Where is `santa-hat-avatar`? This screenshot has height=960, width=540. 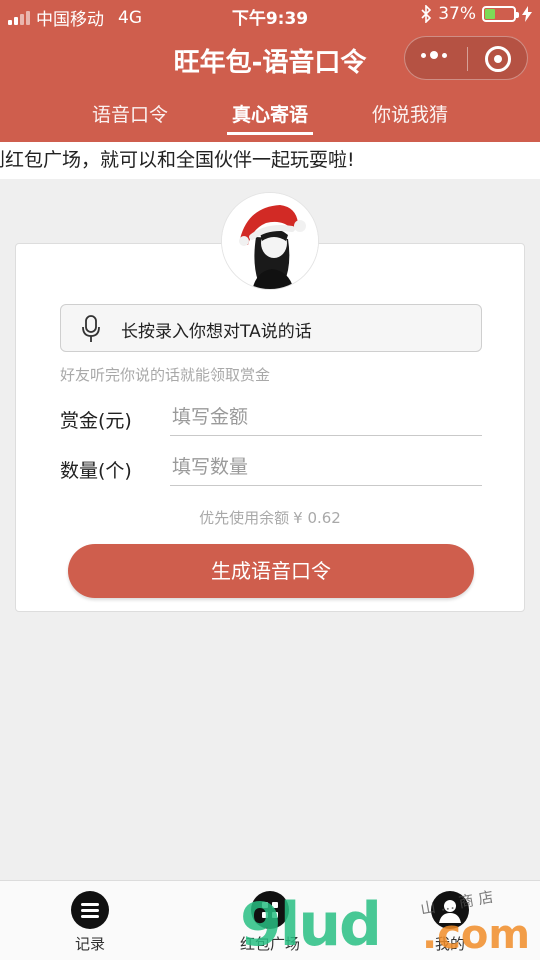
santa-hat-avatar is located at coordinates (270, 241).